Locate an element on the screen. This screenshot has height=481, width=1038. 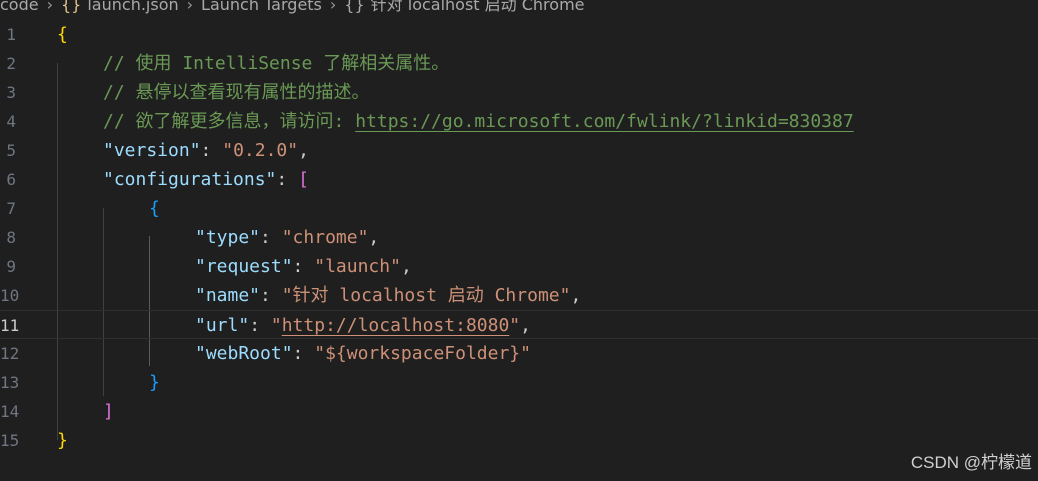
code-line: 14 ] is located at coordinates (519, 411).